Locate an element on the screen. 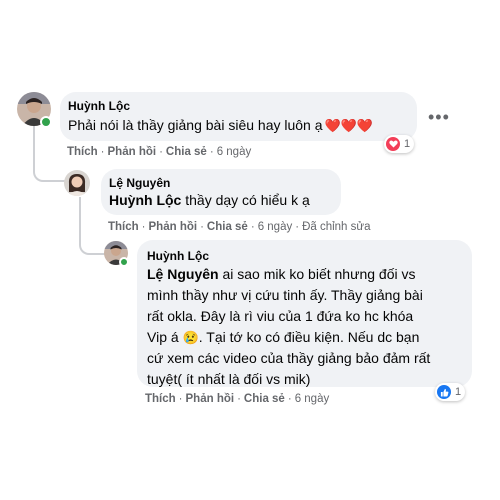  crying-emoji: 😢 is located at coordinates (190, 337).